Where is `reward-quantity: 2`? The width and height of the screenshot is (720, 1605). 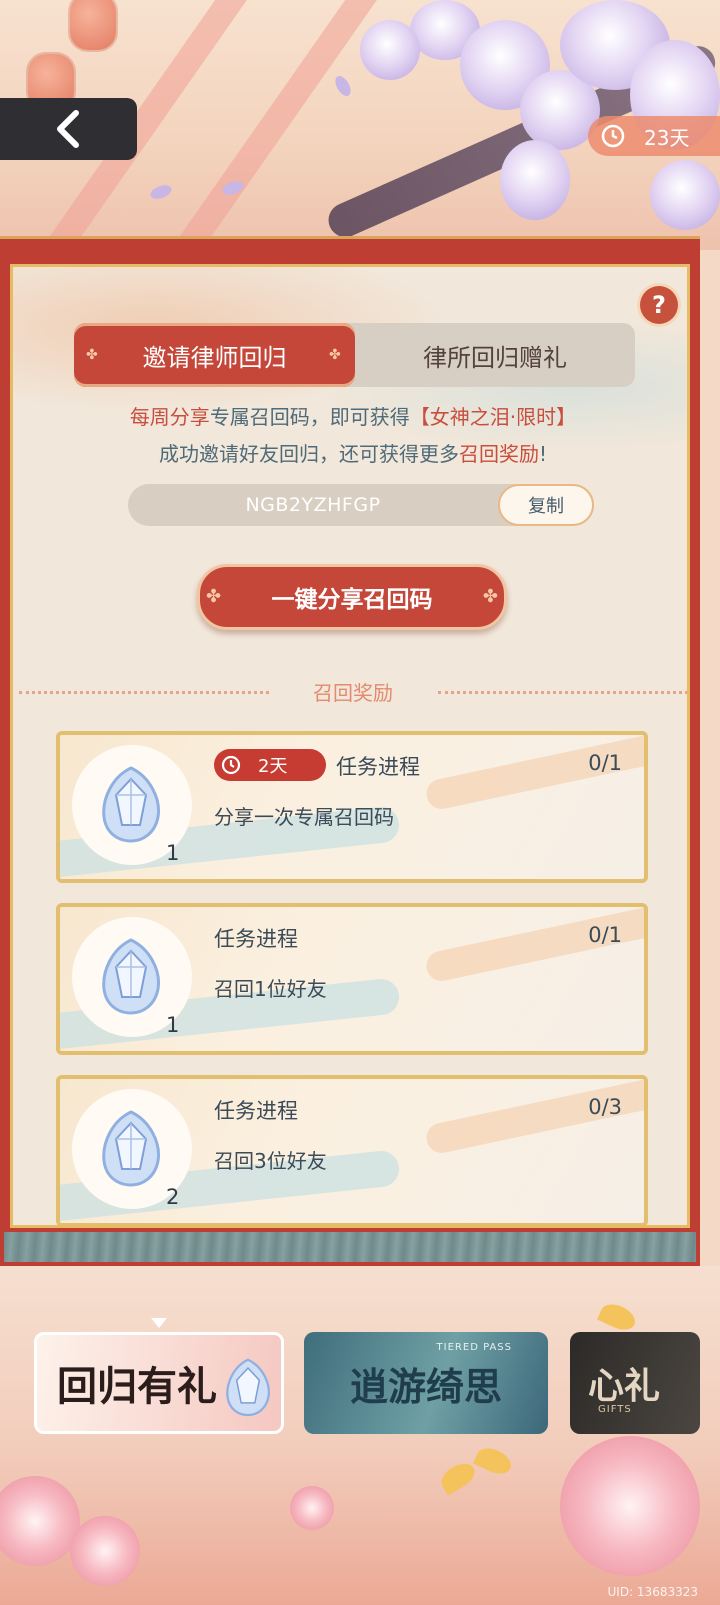 reward-quantity: 2 is located at coordinates (173, 1197).